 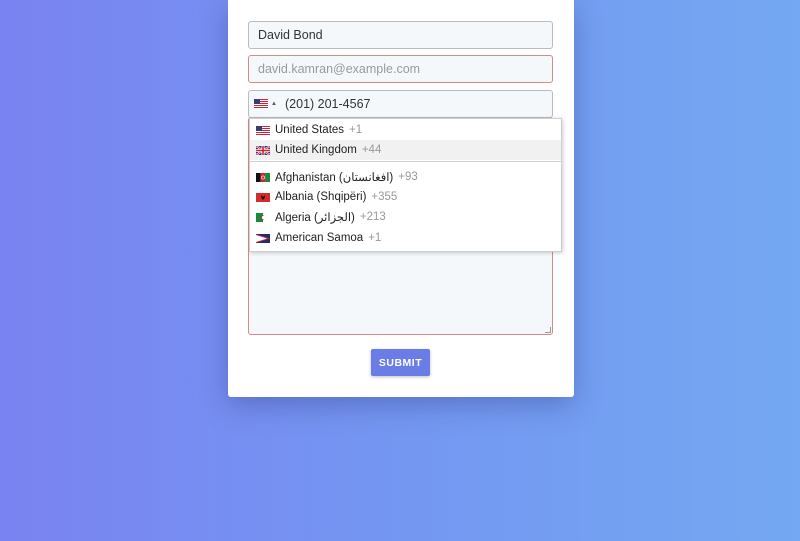 What do you see at coordinates (405, 130) in the screenshot?
I see `country-option-us: United States +1` at bounding box center [405, 130].